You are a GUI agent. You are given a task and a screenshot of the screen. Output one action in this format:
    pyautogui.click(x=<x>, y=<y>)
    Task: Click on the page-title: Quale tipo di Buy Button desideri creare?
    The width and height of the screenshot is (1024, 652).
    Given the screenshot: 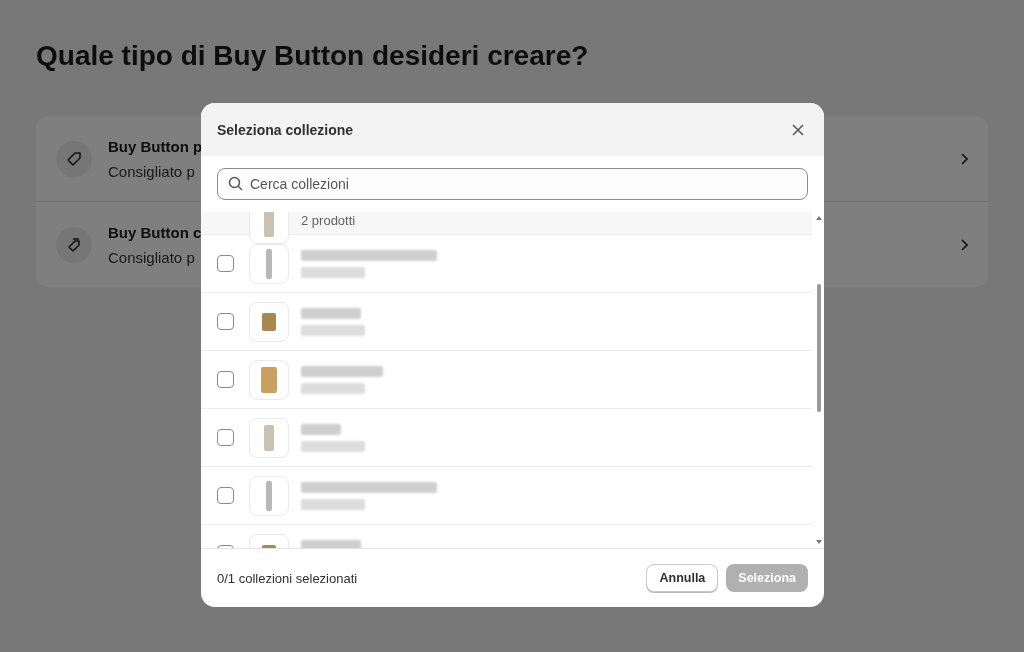 What is the action you would take?
    pyautogui.click(x=313, y=56)
    